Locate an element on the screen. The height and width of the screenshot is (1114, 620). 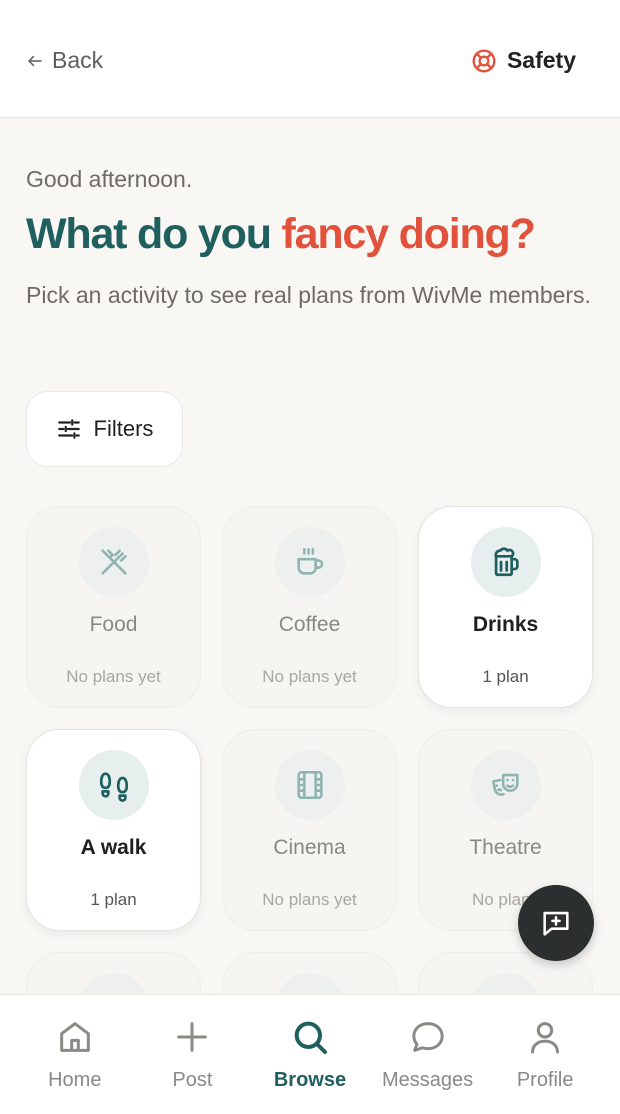
fork-knife-icon is located at coordinates (113, 562).